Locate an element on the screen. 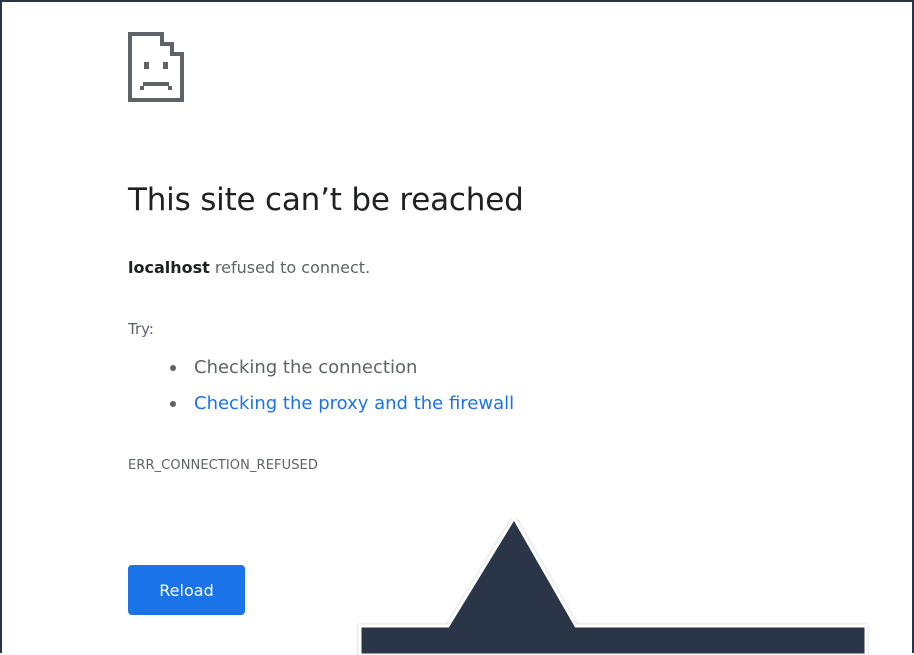  try-label: Try: is located at coordinates (141, 329).